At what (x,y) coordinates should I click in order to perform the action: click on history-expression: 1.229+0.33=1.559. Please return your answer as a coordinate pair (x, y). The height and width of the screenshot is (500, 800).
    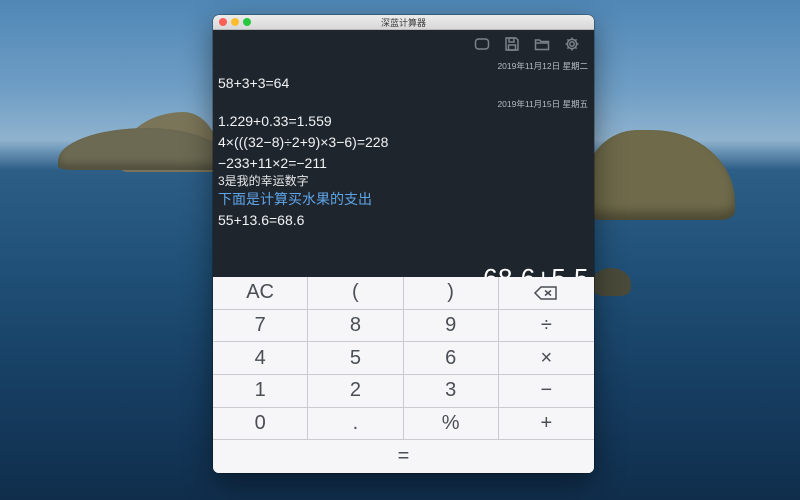
    Looking at the image, I should click on (403, 121).